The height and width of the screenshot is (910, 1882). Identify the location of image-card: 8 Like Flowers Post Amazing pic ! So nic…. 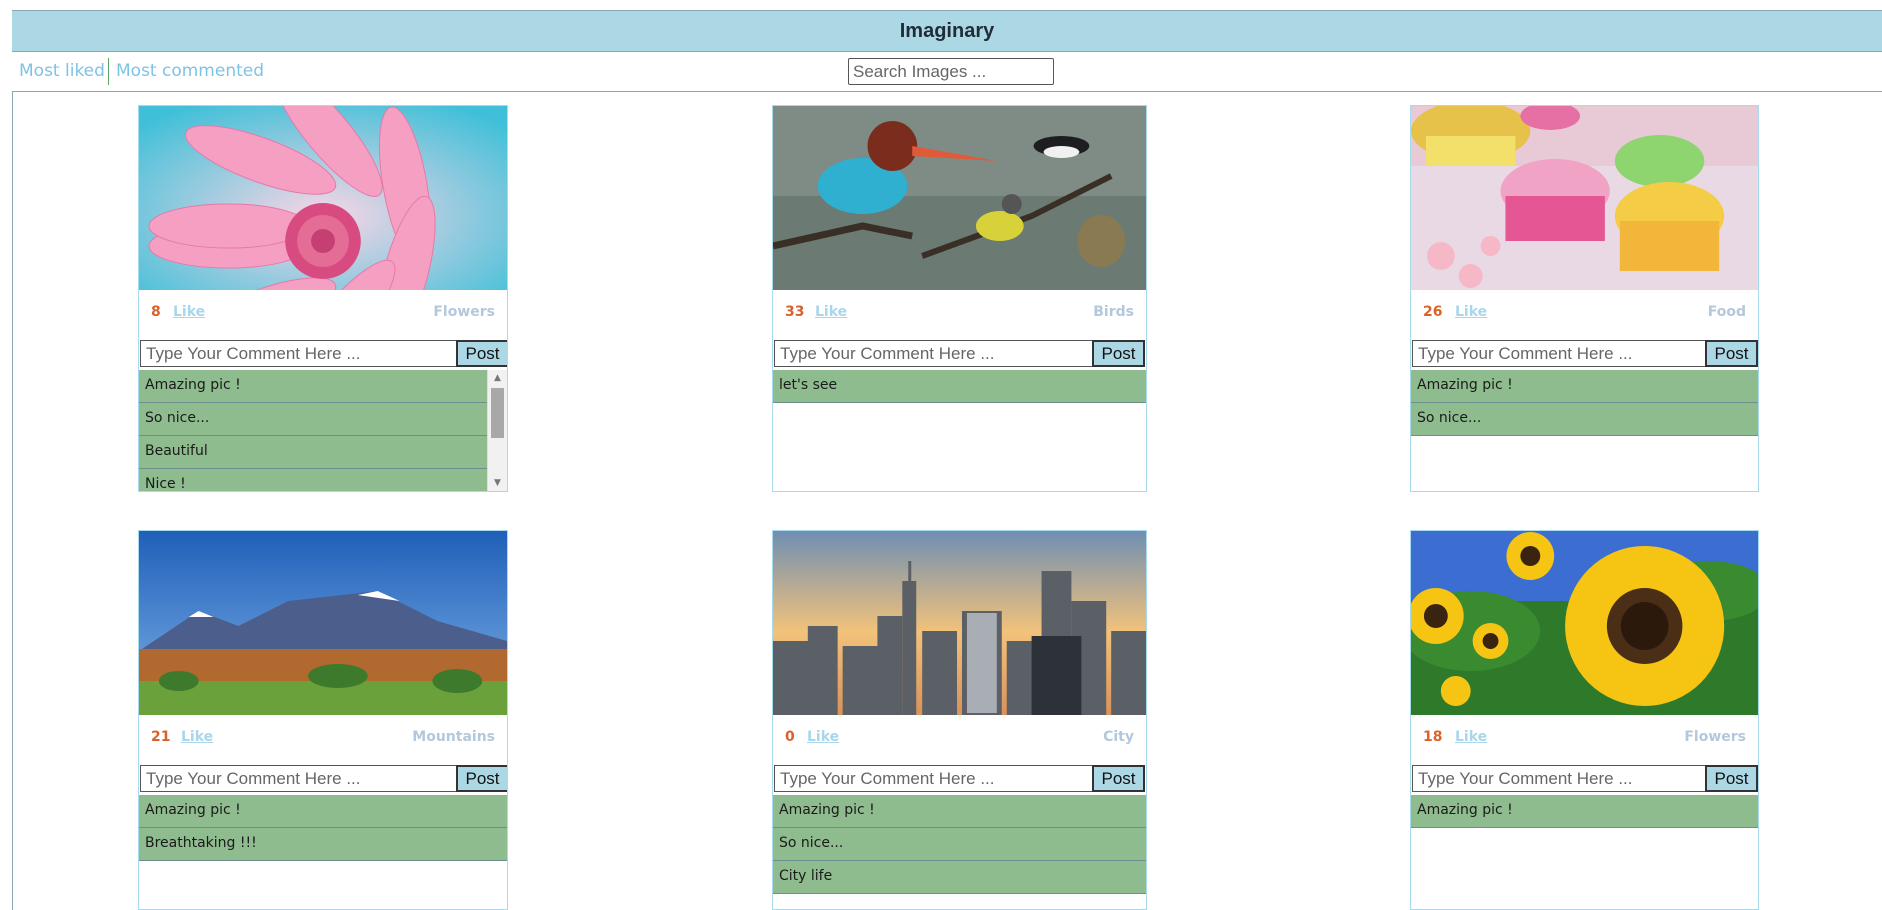
(323, 298).